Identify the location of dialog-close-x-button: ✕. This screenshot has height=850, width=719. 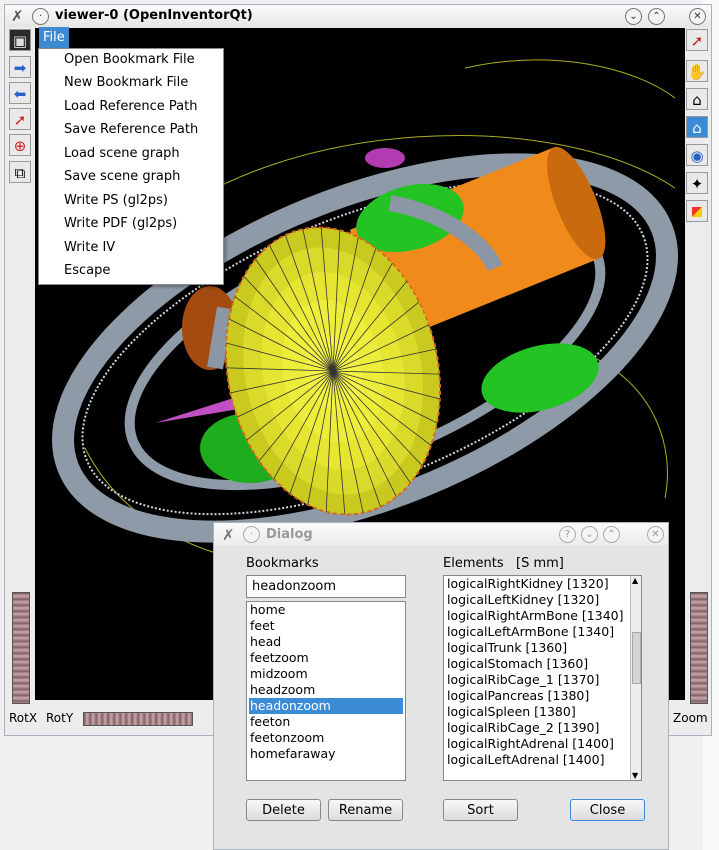
(655, 534).